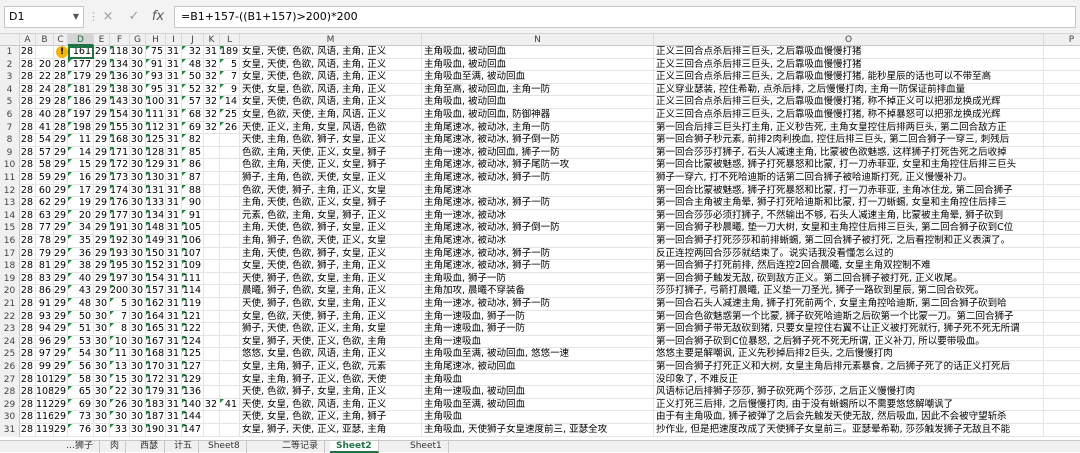  I want to click on cell-n: 主角尾速冰, 被动冰, so click(538, 241).